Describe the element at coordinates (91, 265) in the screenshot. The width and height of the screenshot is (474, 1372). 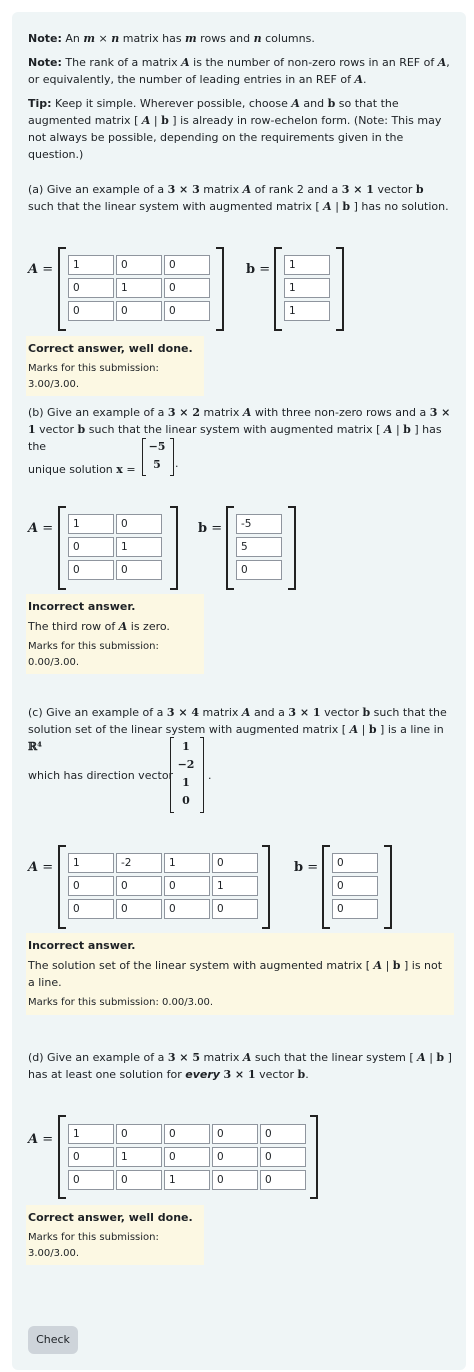
I see `qa-A-cell-r1c1: 1` at that location.